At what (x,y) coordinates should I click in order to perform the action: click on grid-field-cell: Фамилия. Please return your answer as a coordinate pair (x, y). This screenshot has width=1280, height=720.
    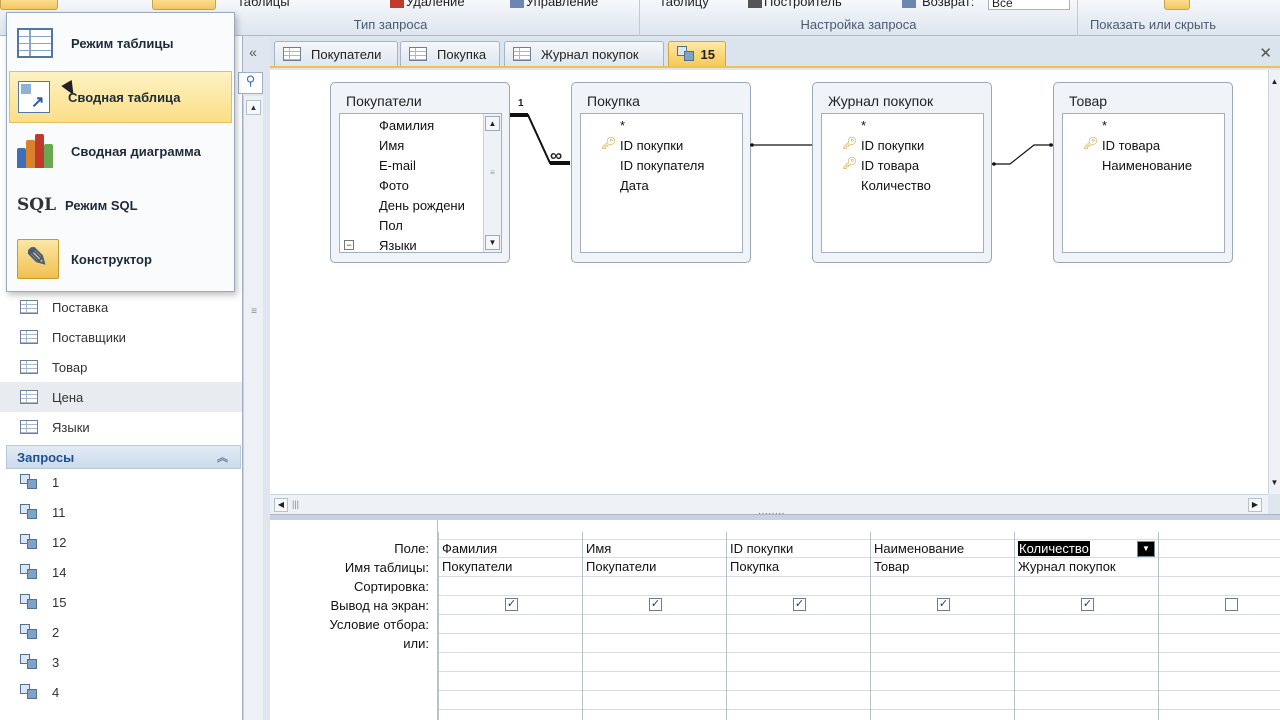
    Looking at the image, I should click on (511, 548).